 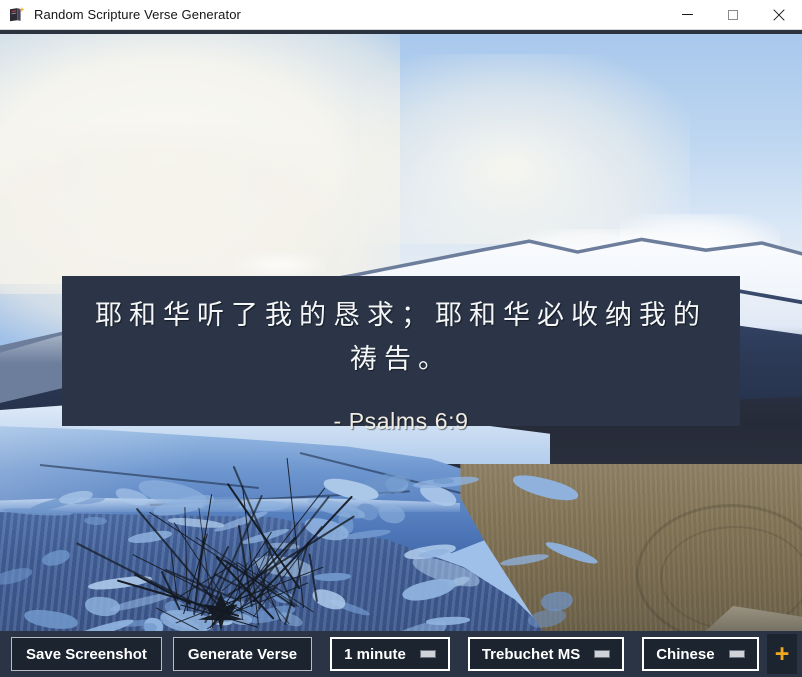 I want to click on ice-floe, so click(x=95, y=521).